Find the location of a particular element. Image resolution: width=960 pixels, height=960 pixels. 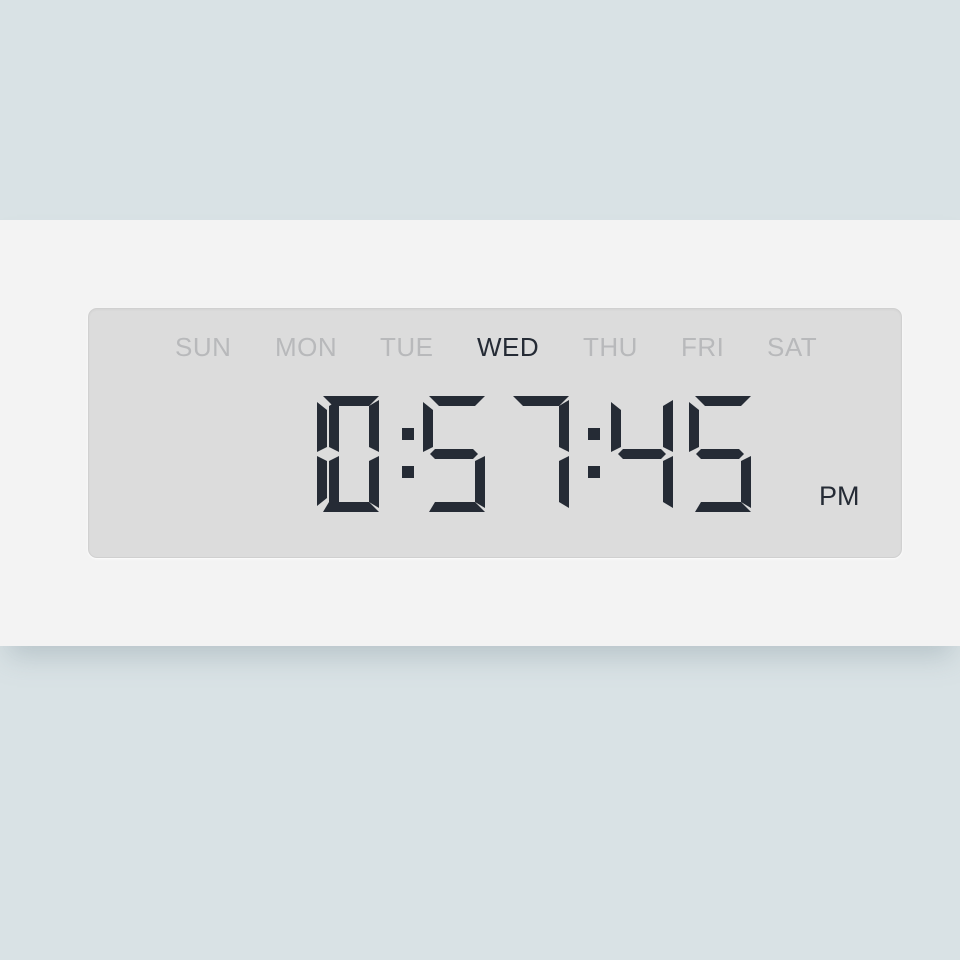

time-digits-svg is located at coordinates (514, 454).